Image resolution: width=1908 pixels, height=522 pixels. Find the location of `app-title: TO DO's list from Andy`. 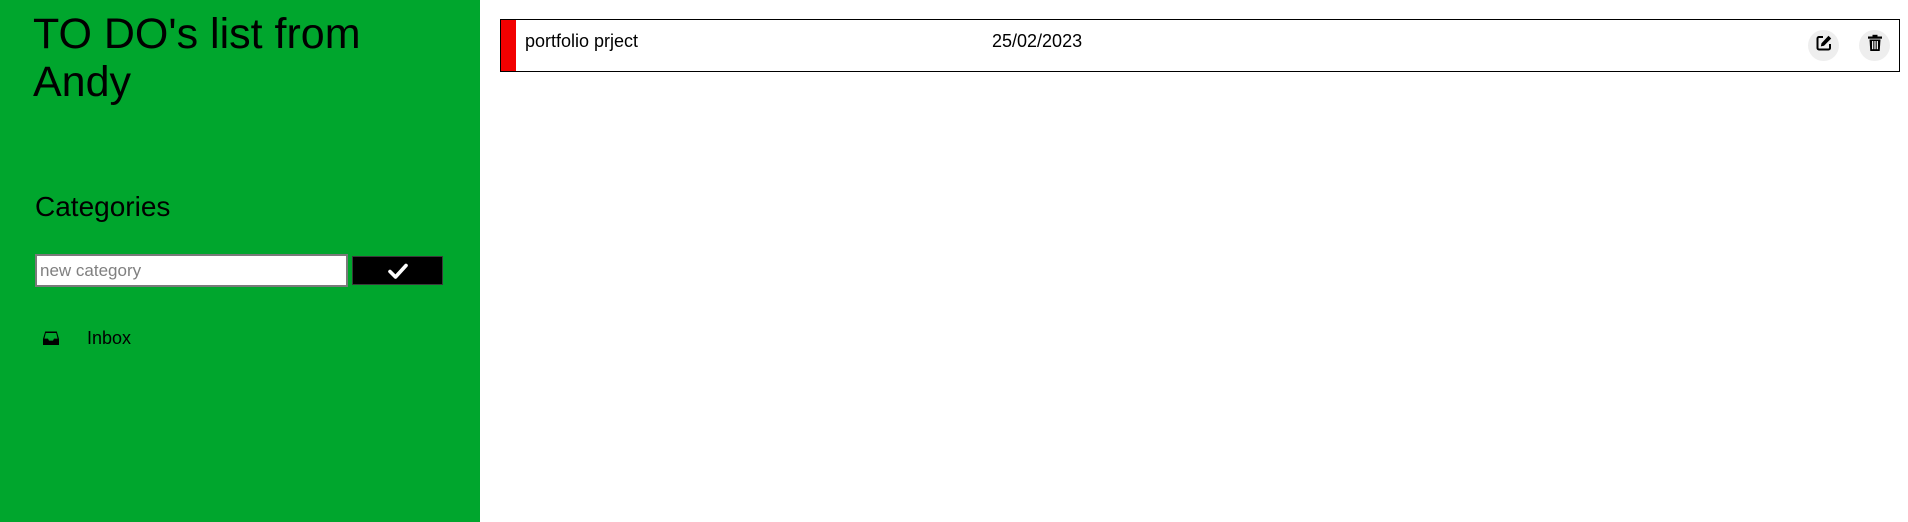

app-title: TO DO's list from Andy is located at coordinates (197, 58).